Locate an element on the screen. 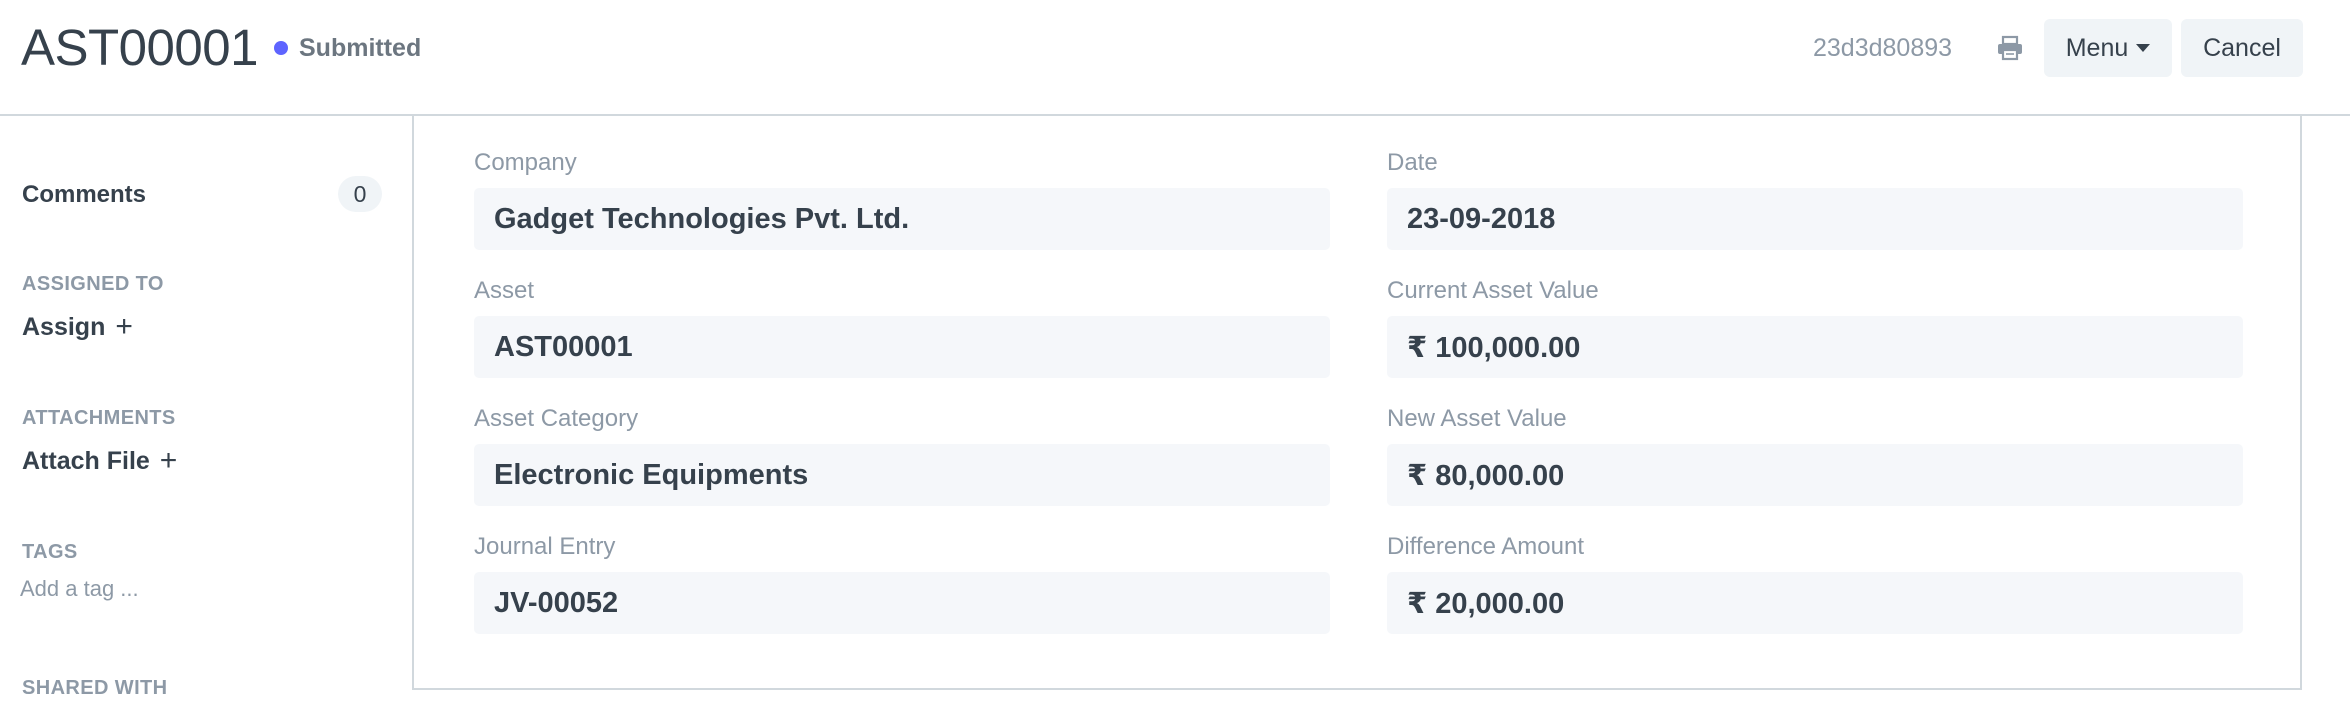  menu-button: Menu is located at coordinates (2108, 48).